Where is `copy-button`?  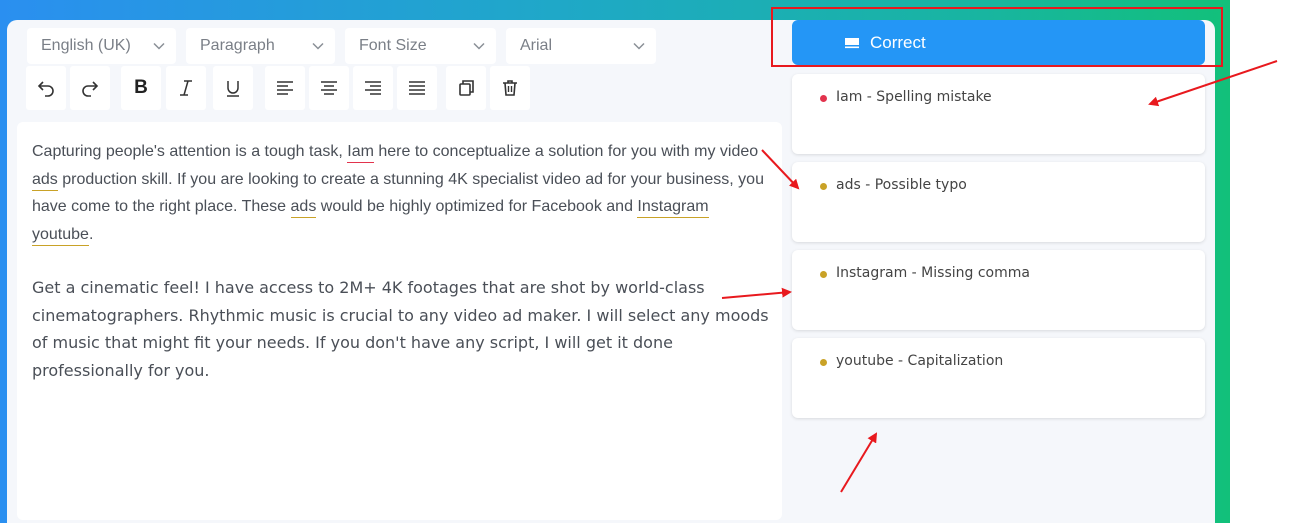 copy-button is located at coordinates (466, 88).